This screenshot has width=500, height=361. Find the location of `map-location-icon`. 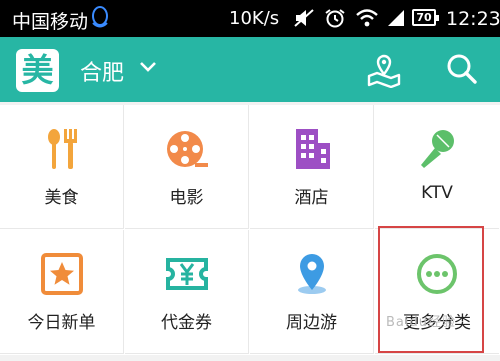

map-location-icon is located at coordinates (384, 72).